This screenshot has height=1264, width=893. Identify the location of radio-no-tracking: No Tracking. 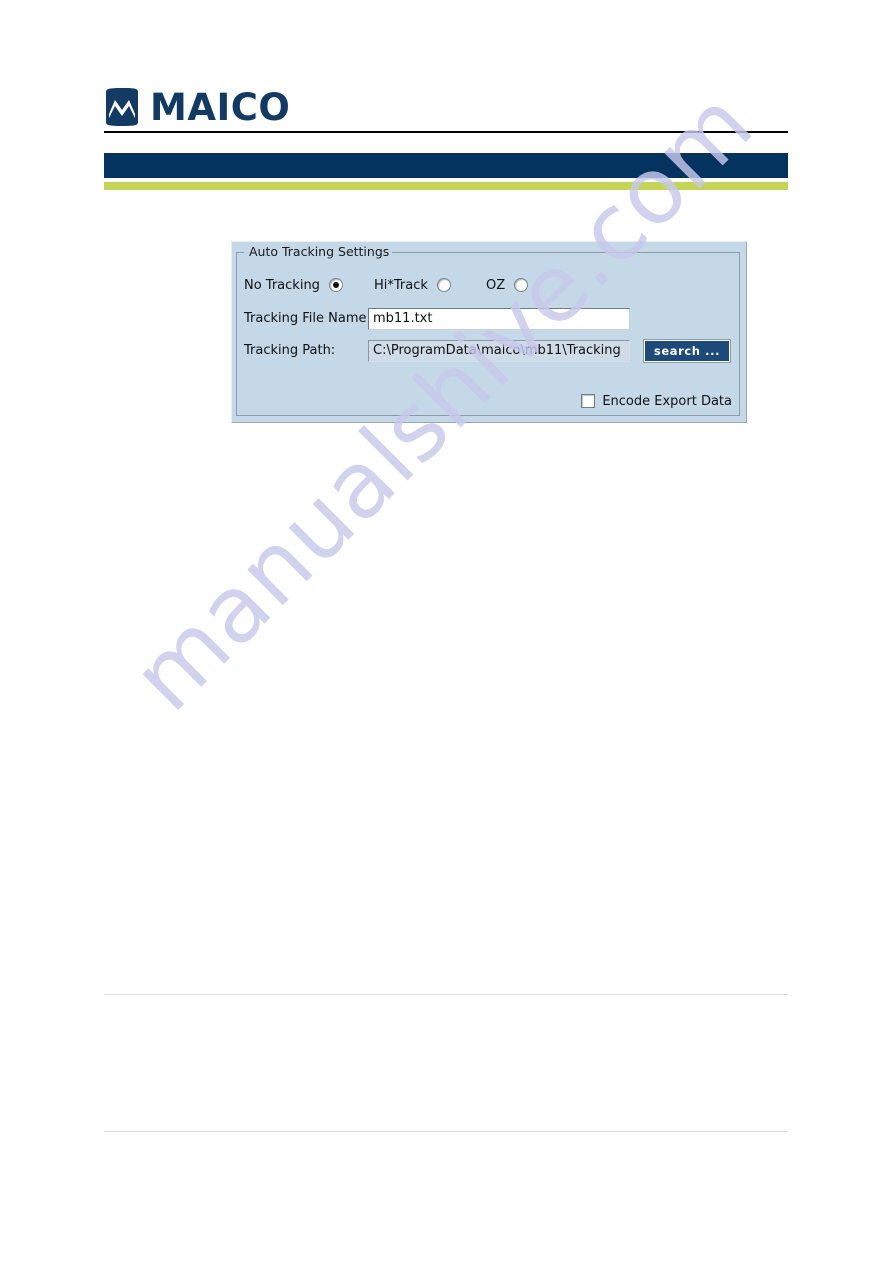
(293, 285).